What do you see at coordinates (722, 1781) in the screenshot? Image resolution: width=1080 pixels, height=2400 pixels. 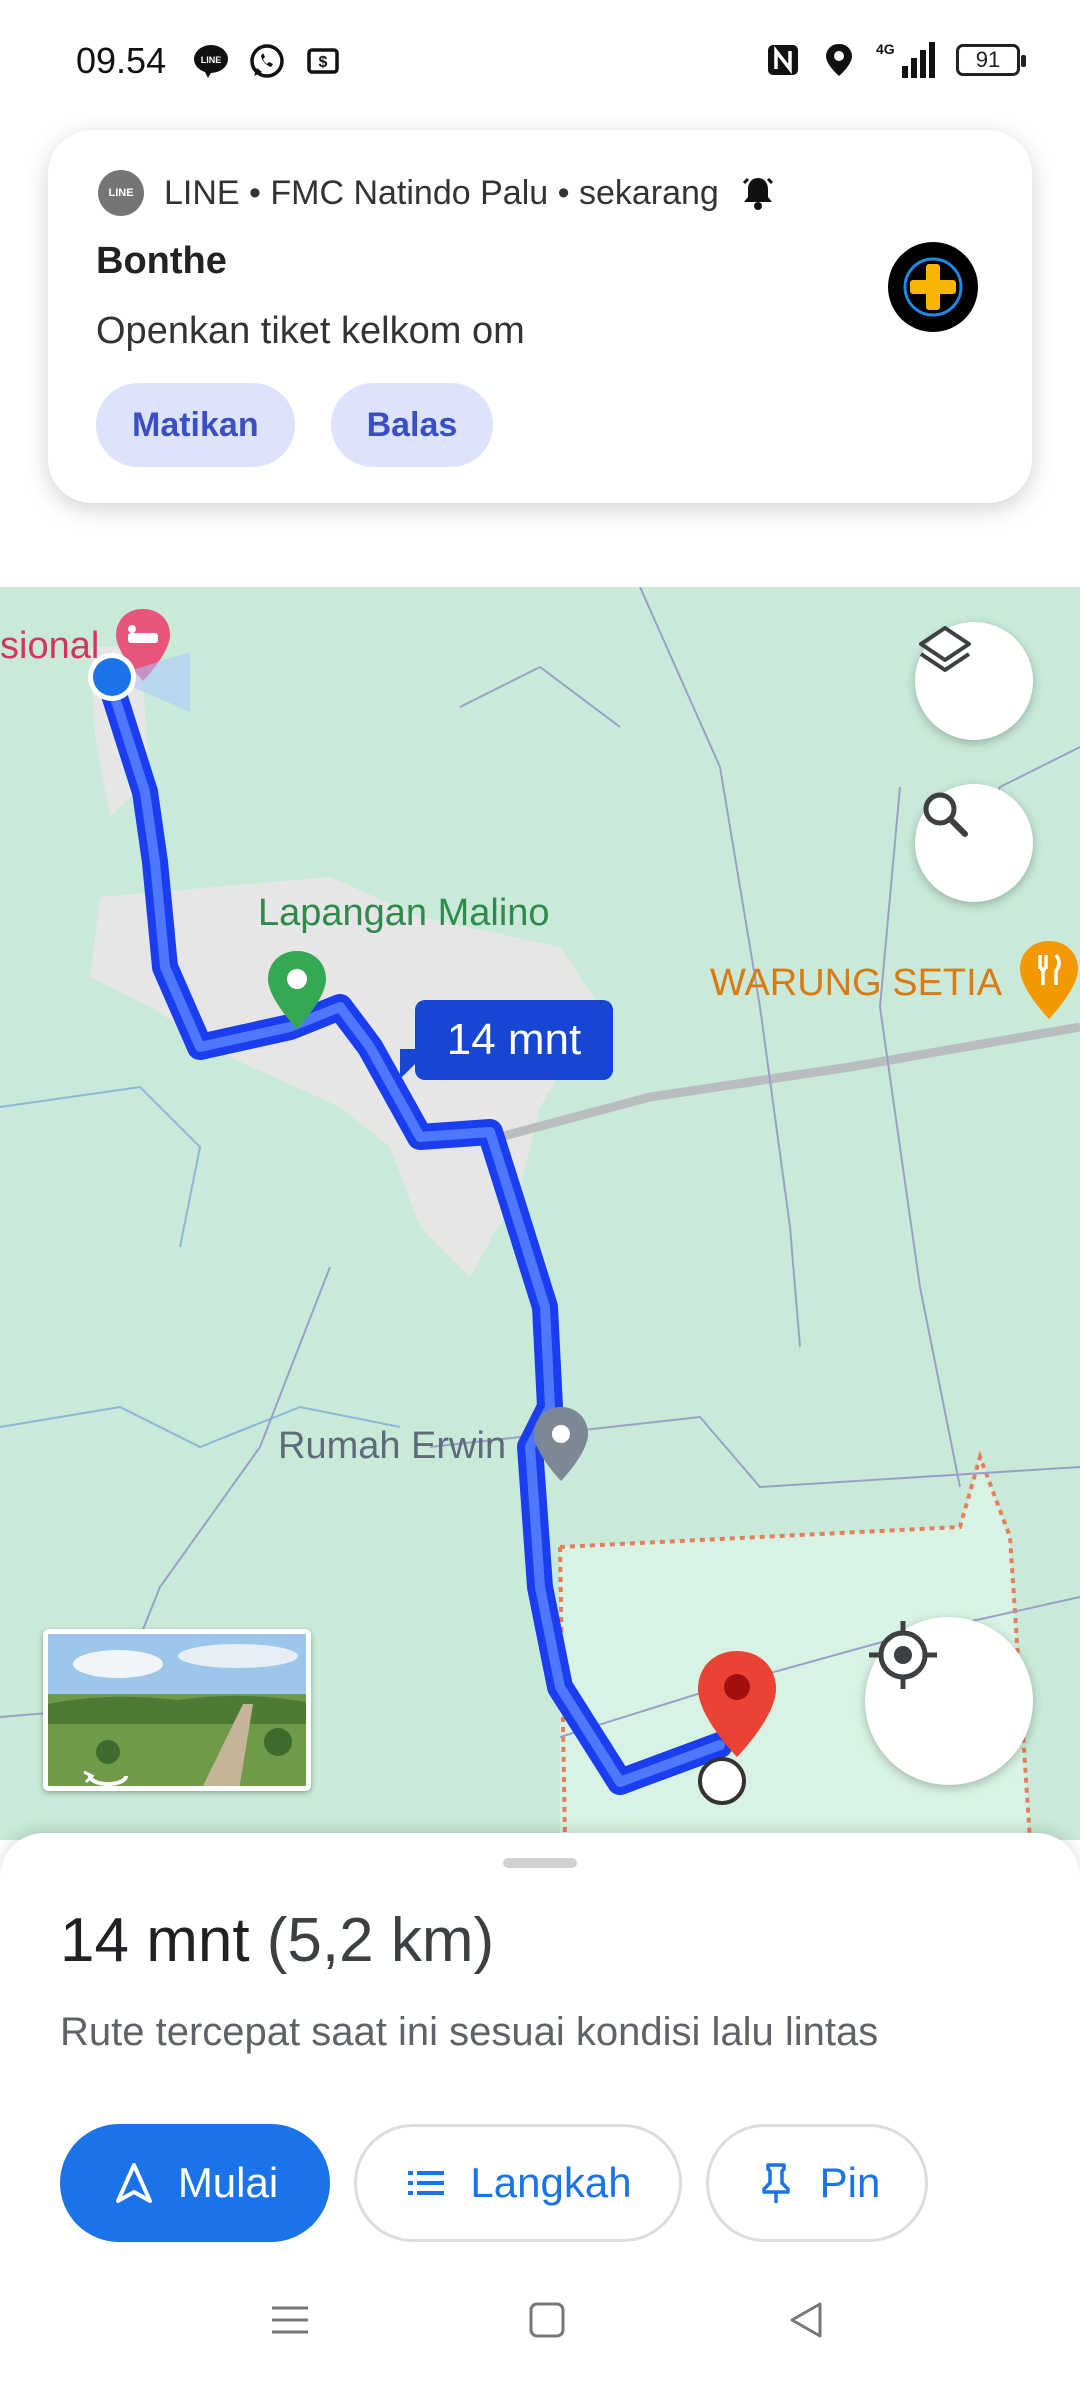 I see `route-end-dot` at bounding box center [722, 1781].